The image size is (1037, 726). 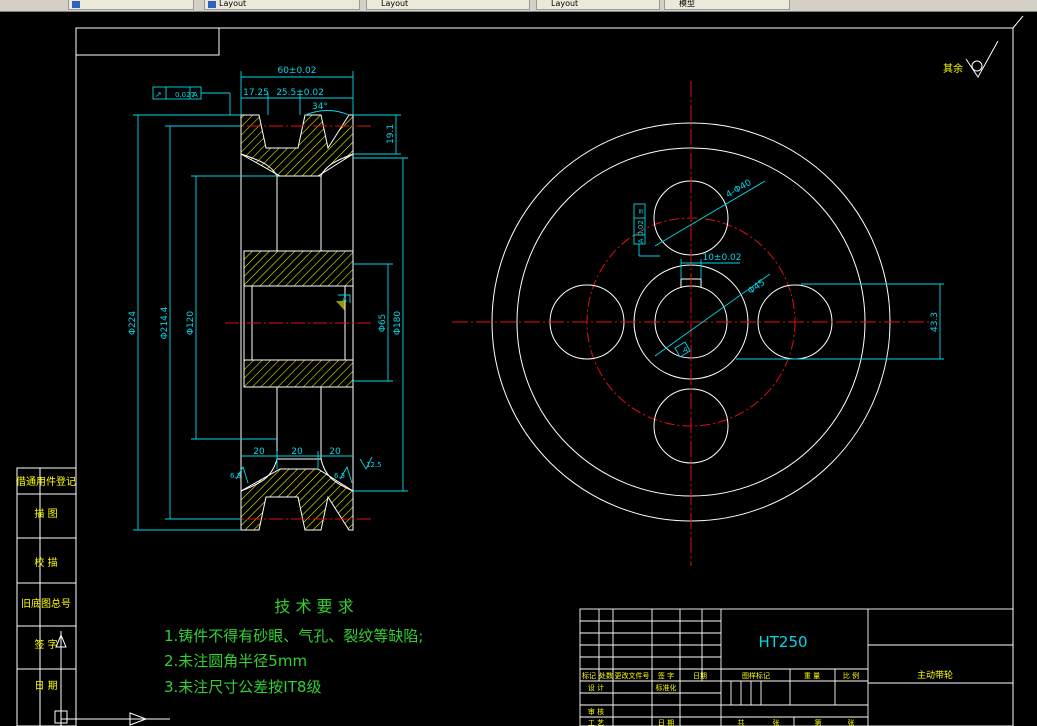 I want to click on material: HT250, so click(x=782, y=642).